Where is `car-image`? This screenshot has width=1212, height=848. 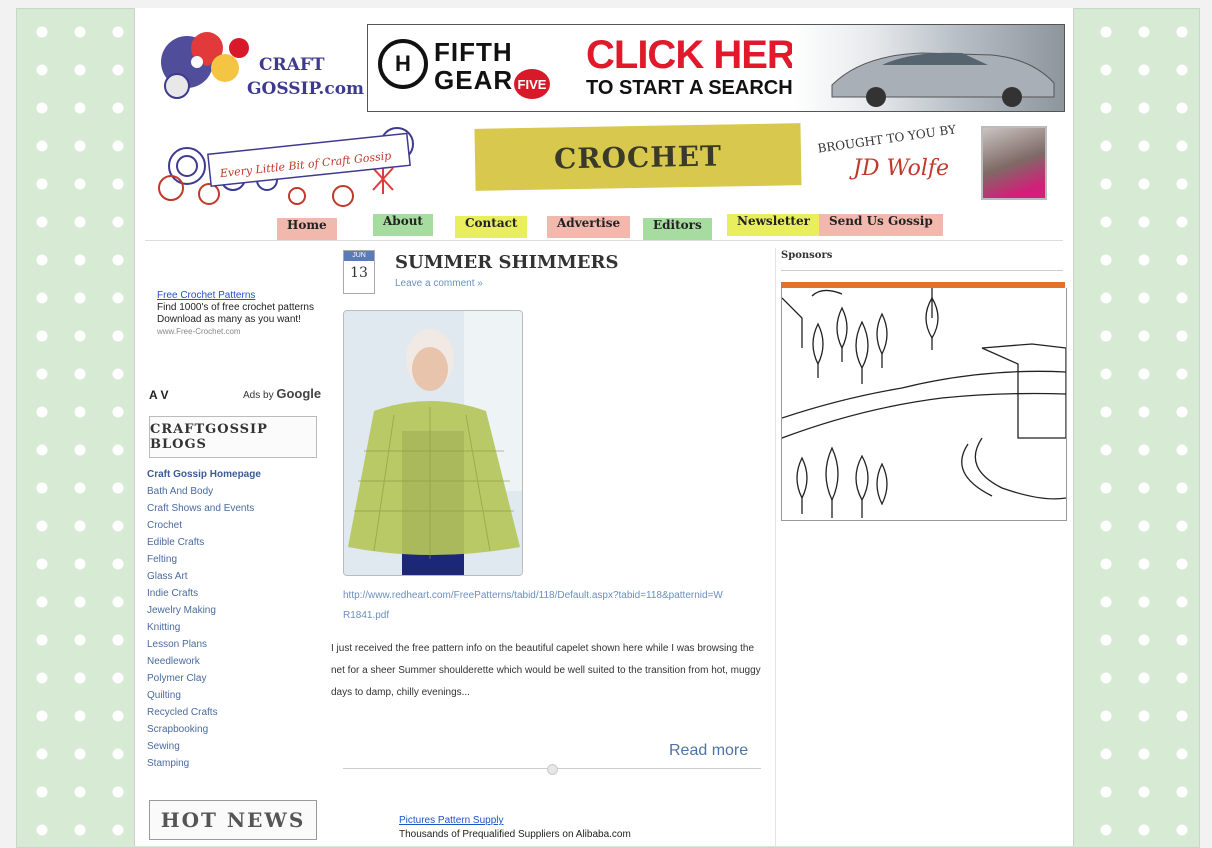
car-image is located at coordinates (928, 68).